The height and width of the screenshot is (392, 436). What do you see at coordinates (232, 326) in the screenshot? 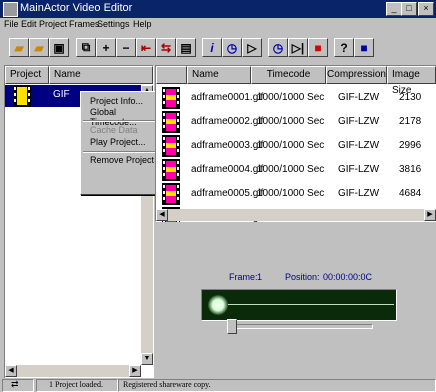
I see `frame-slider-thumb` at bounding box center [232, 326].